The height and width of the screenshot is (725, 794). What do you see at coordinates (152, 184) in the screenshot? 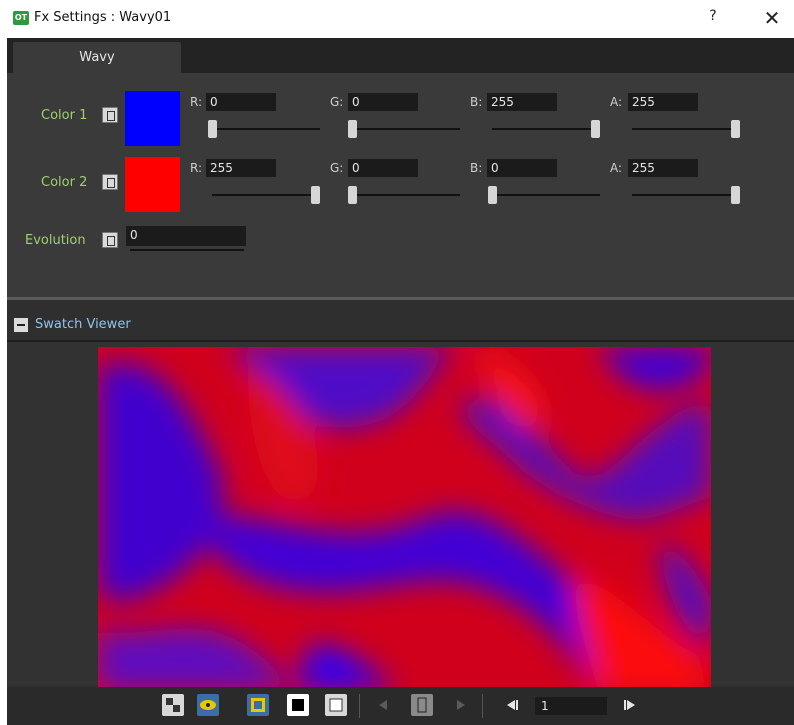
I see `color2-swatch` at bounding box center [152, 184].